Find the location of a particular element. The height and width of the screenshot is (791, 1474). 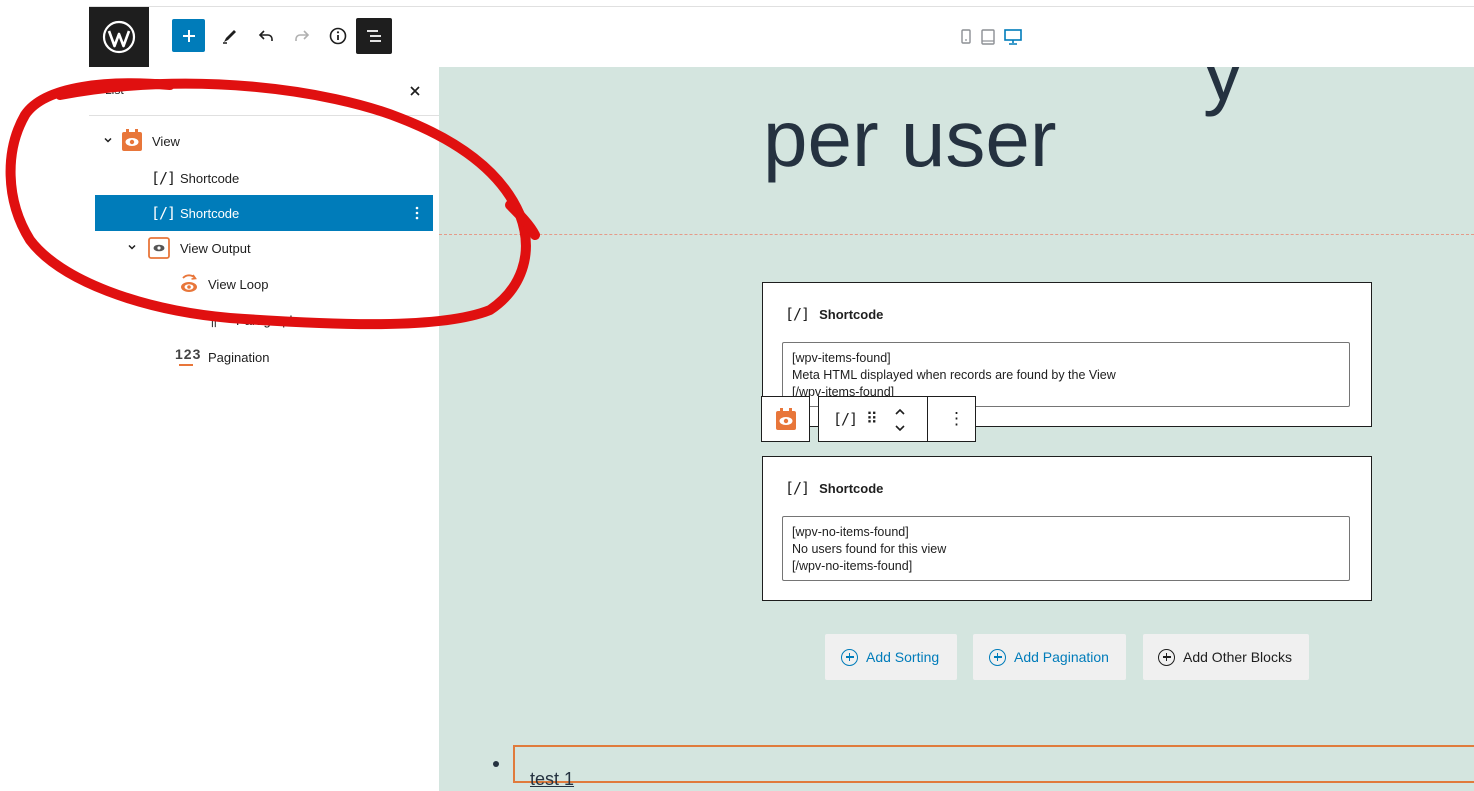

tree-item-shortcode-selected: [/] Shortcode is located at coordinates (264, 213).